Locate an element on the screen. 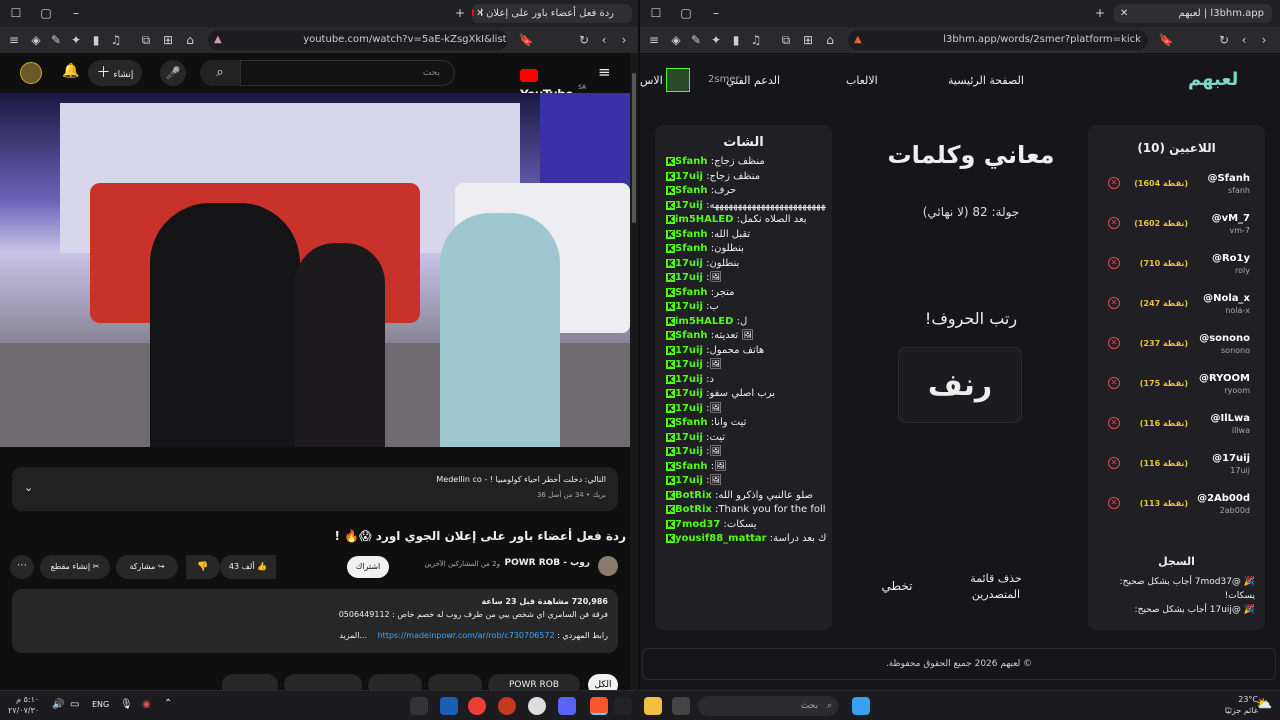 This screenshot has height=720, width=1280. player-row: @2Ab00d 2ab00d (113 نقطة) ✕ is located at coordinates (1178, 513).